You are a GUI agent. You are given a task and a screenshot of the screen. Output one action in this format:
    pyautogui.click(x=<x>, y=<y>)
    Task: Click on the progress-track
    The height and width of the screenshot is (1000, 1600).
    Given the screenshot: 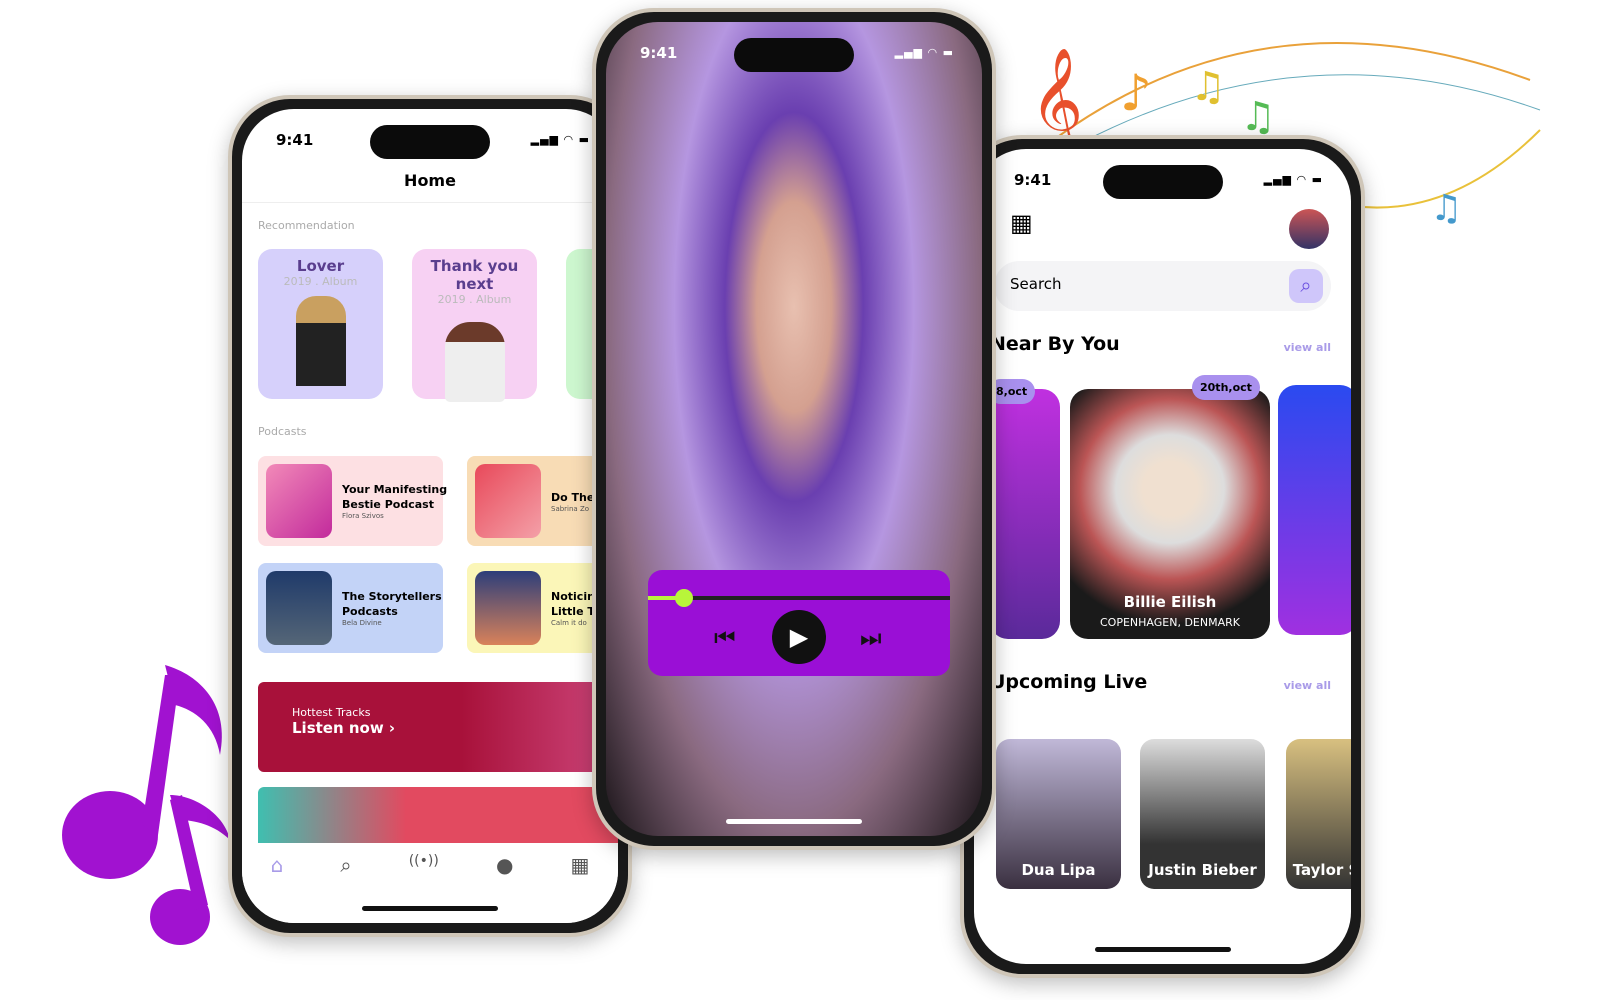 What is the action you would take?
    pyautogui.click(x=799, y=598)
    